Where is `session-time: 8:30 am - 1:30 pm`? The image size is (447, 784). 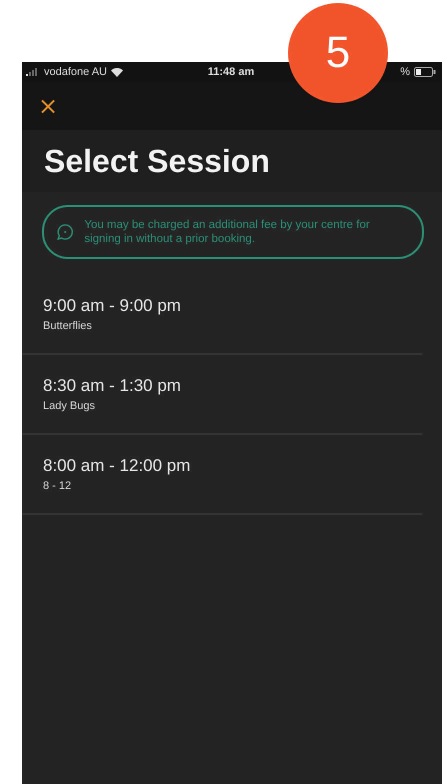 session-time: 8:30 am - 1:30 pm is located at coordinates (112, 386).